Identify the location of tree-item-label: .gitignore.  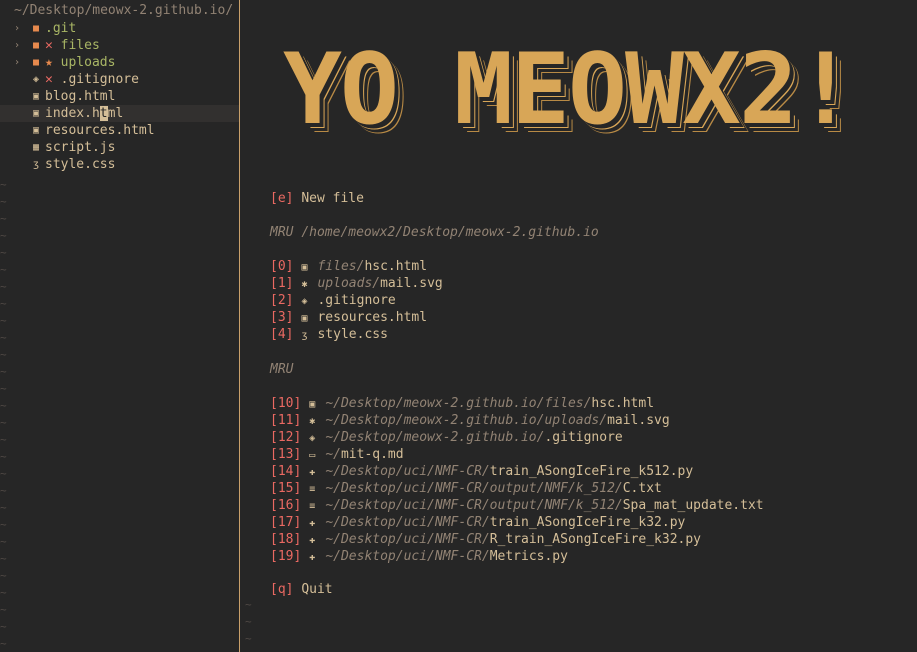
(99, 79).